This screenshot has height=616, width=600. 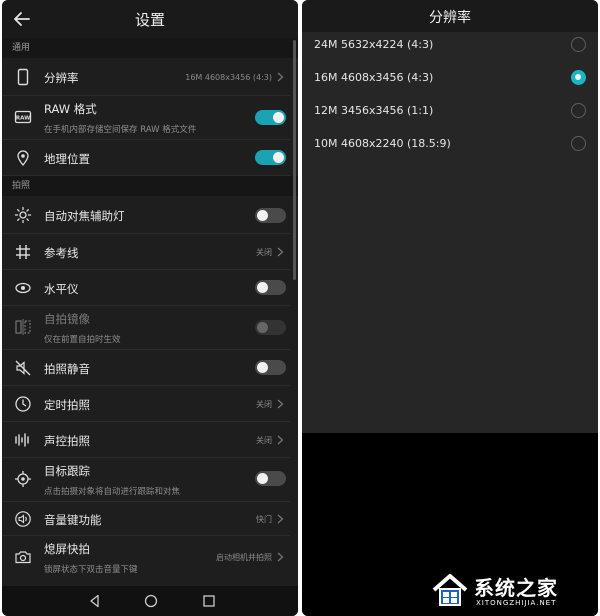 What do you see at coordinates (270, 215) in the screenshot?
I see `af-assist-toggle` at bounding box center [270, 215].